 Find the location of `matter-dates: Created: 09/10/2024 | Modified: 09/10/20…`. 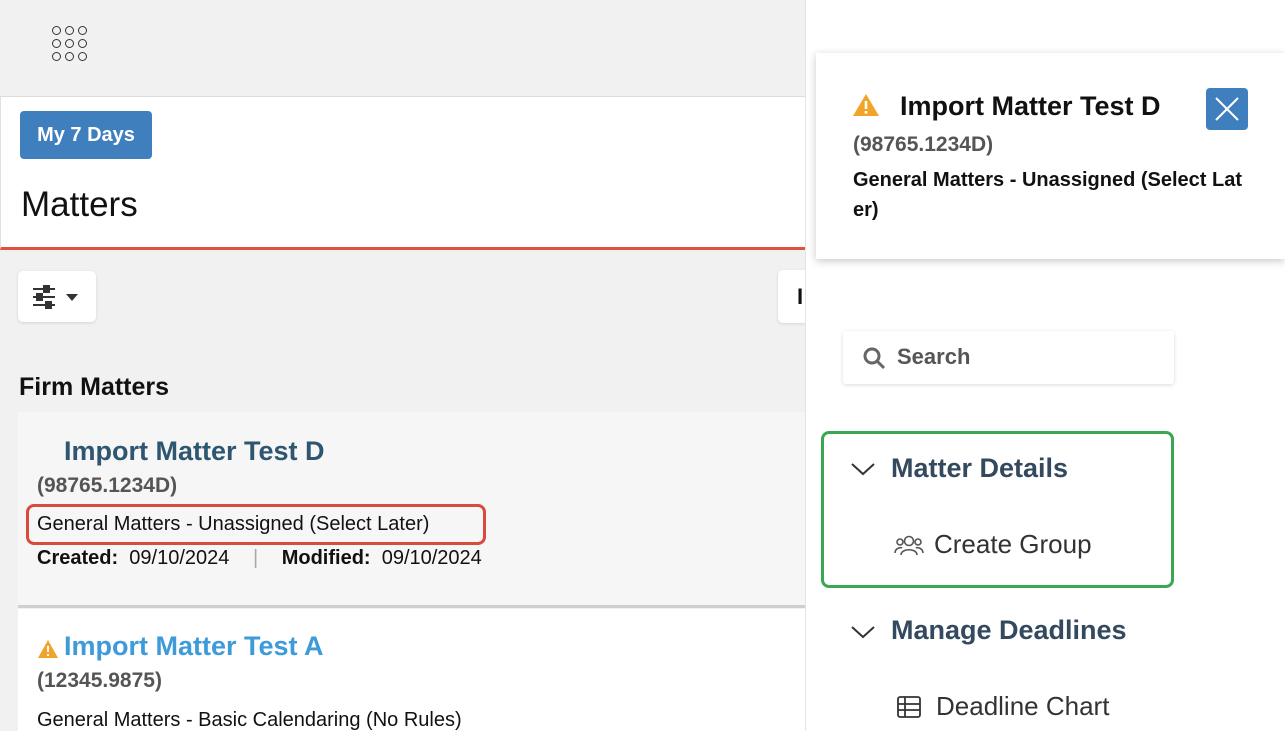

matter-dates: Created: 09/10/2024 | Modified: 09/10/20… is located at coordinates (259, 558).